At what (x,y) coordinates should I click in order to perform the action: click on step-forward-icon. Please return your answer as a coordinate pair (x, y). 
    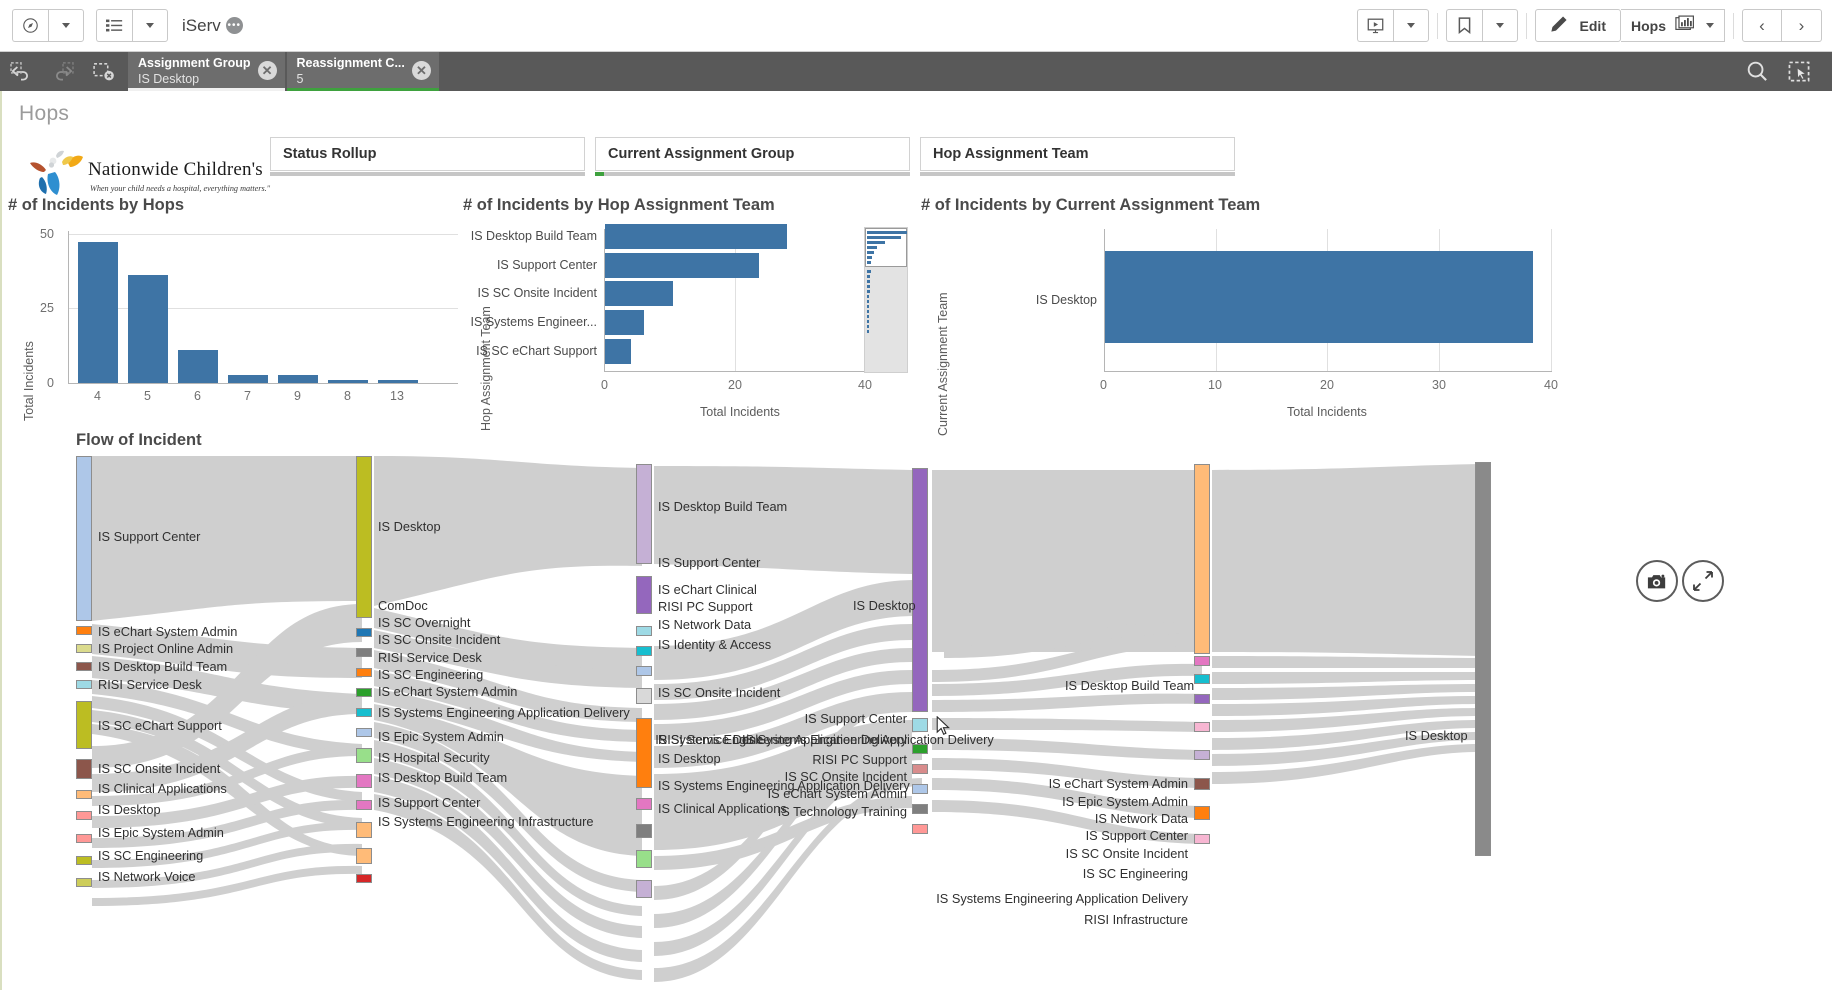
    Looking at the image, I should click on (63, 71).